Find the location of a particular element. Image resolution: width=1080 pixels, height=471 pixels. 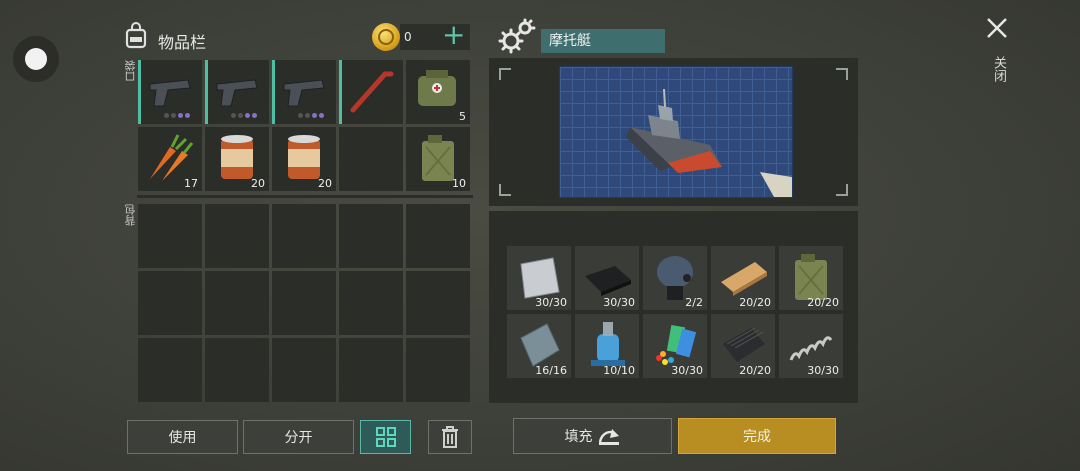

backpack-label: 背包 is located at coordinates (130, 215).